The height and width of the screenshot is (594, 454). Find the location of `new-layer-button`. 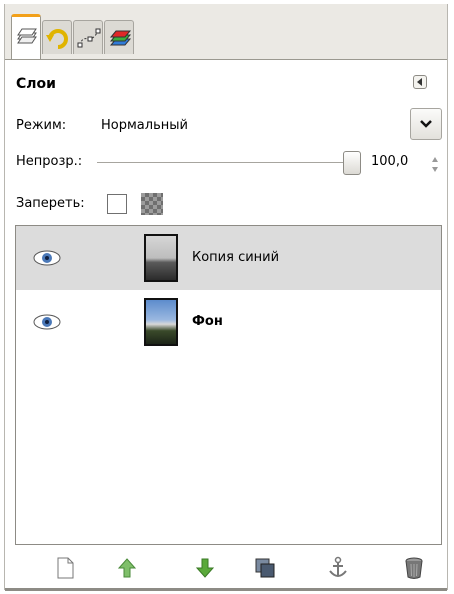

new-layer-button is located at coordinates (65, 568).